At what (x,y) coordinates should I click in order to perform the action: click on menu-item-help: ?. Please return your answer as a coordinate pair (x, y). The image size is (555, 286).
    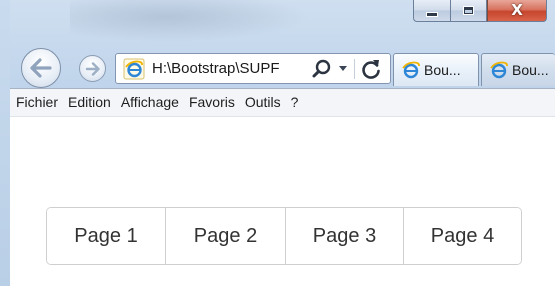
    Looking at the image, I should click on (295, 102).